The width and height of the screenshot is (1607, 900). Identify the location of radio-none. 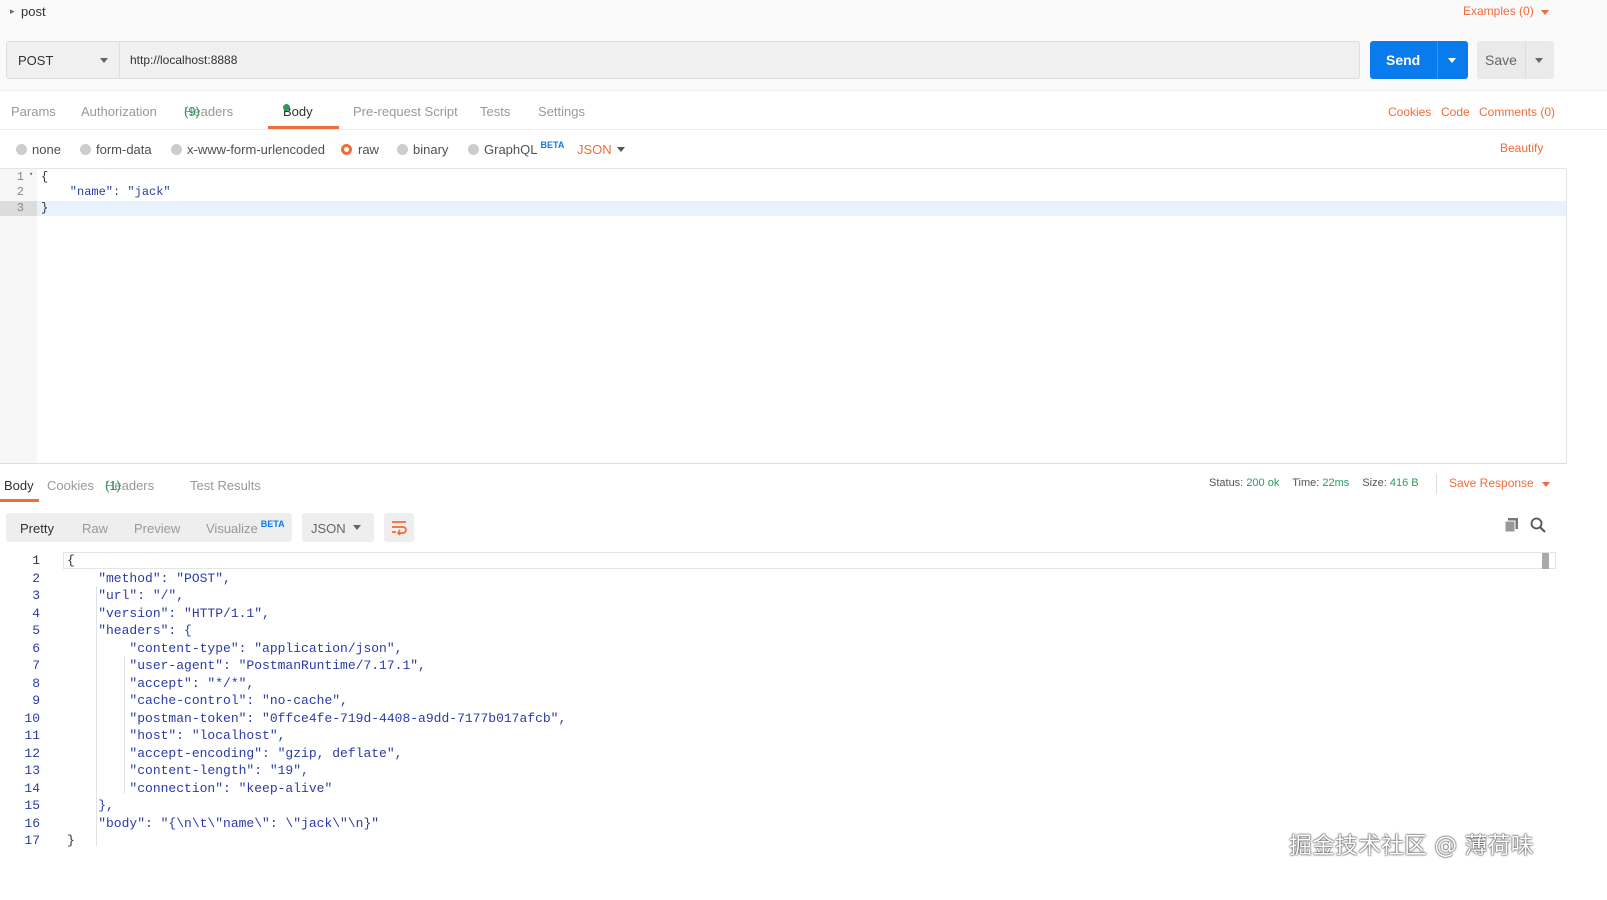
(21, 149).